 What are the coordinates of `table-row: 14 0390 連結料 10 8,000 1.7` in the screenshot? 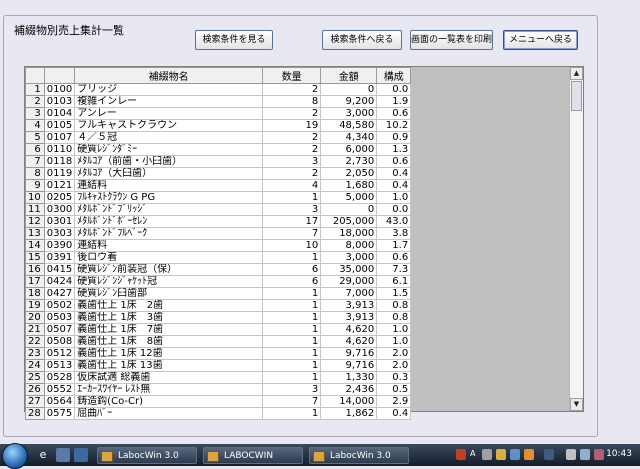 It's located at (218, 245).